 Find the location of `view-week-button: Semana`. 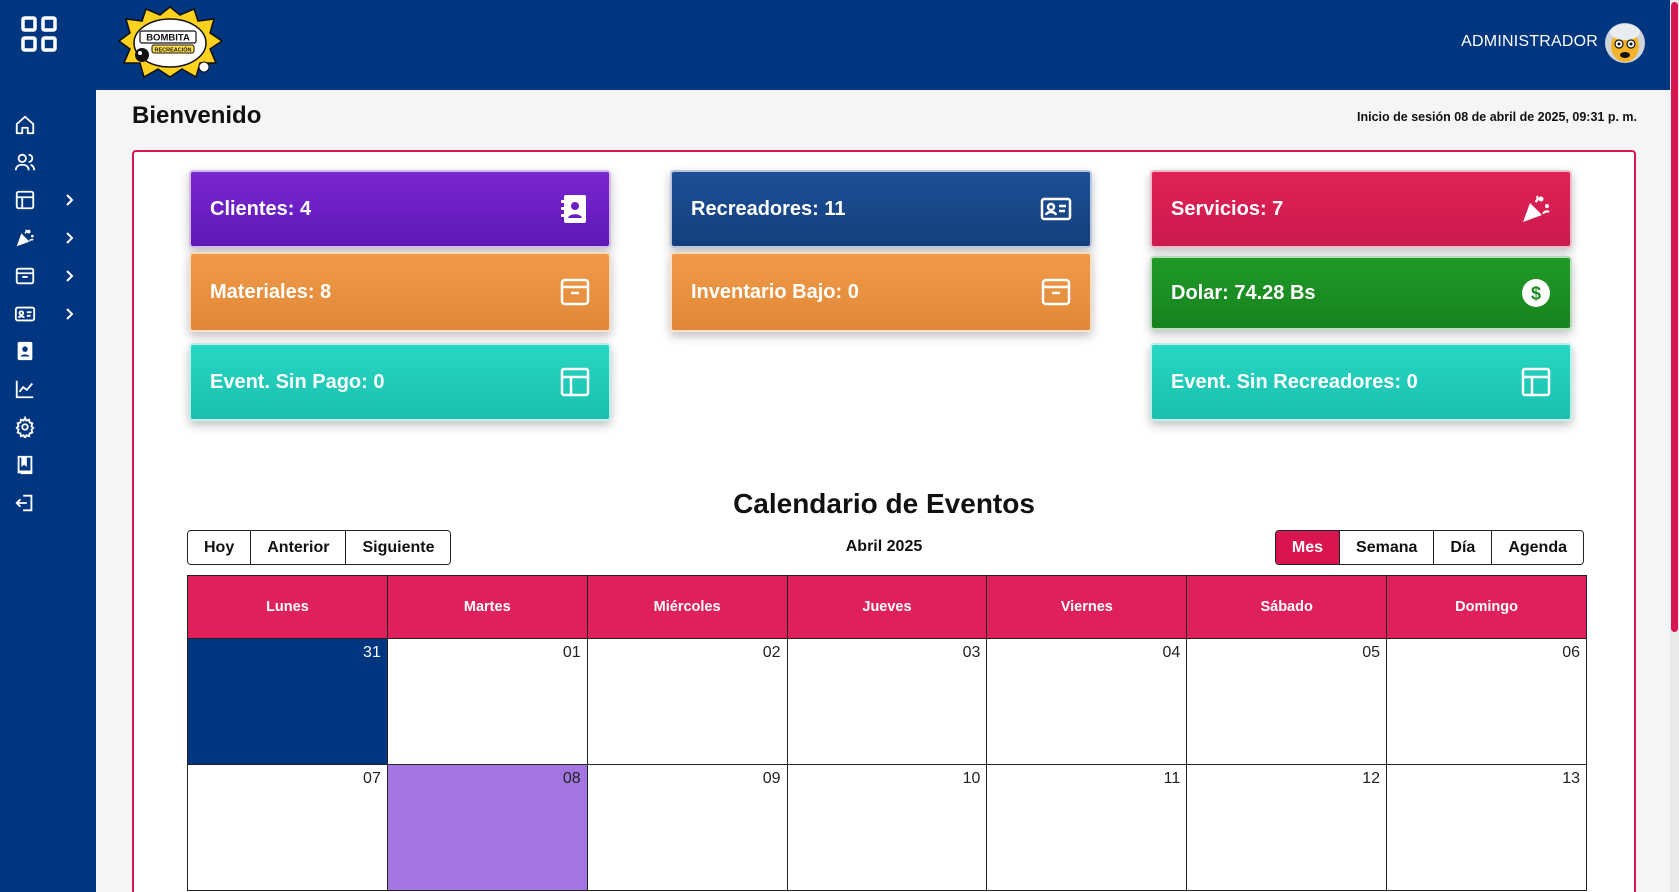

view-week-button: Semana is located at coordinates (1387, 547).